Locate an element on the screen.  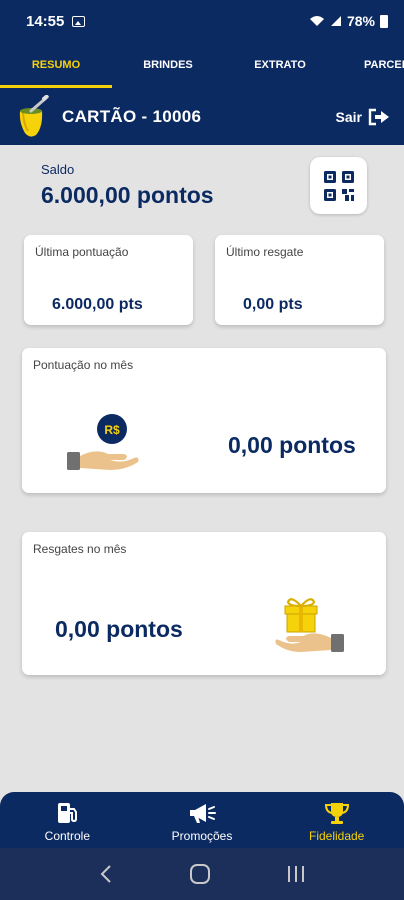
nav-promocoes: Promoções is located at coordinates (202, 820).